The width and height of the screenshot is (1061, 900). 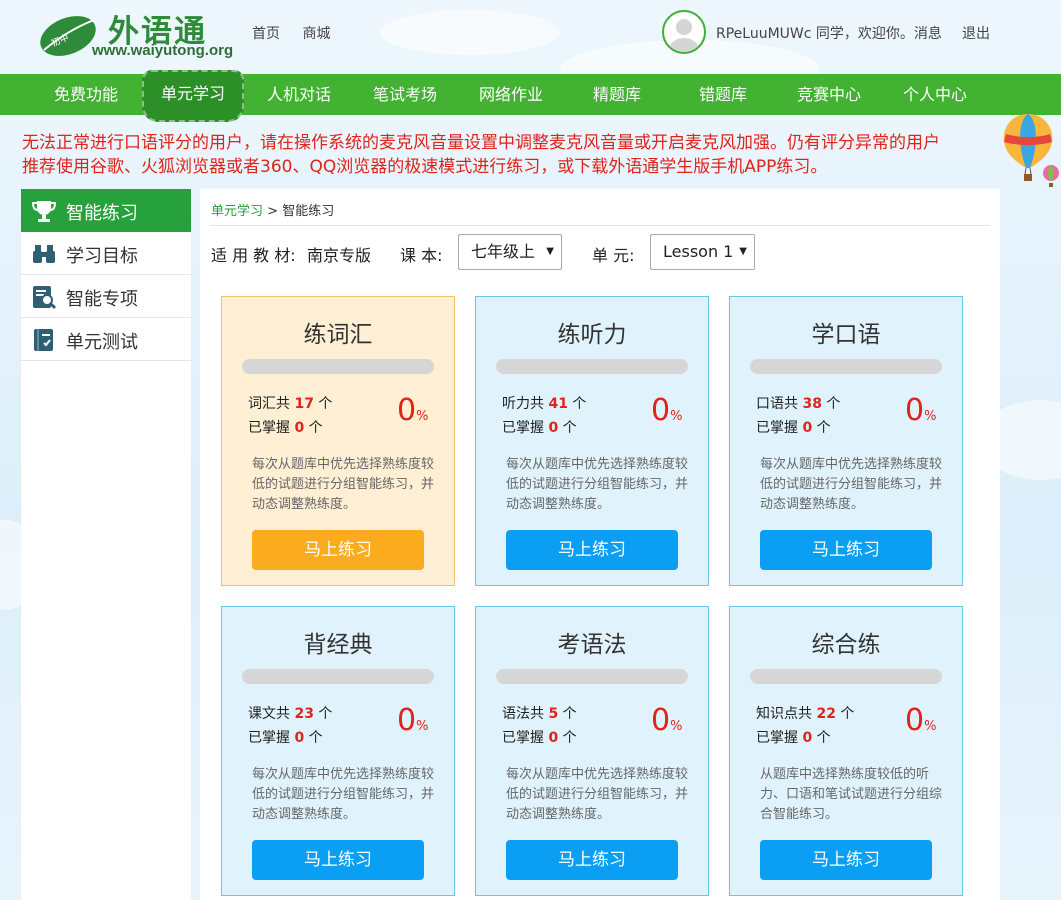 I want to click on nav-human-machine-dialog: 人机对话, so click(x=299, y=94).